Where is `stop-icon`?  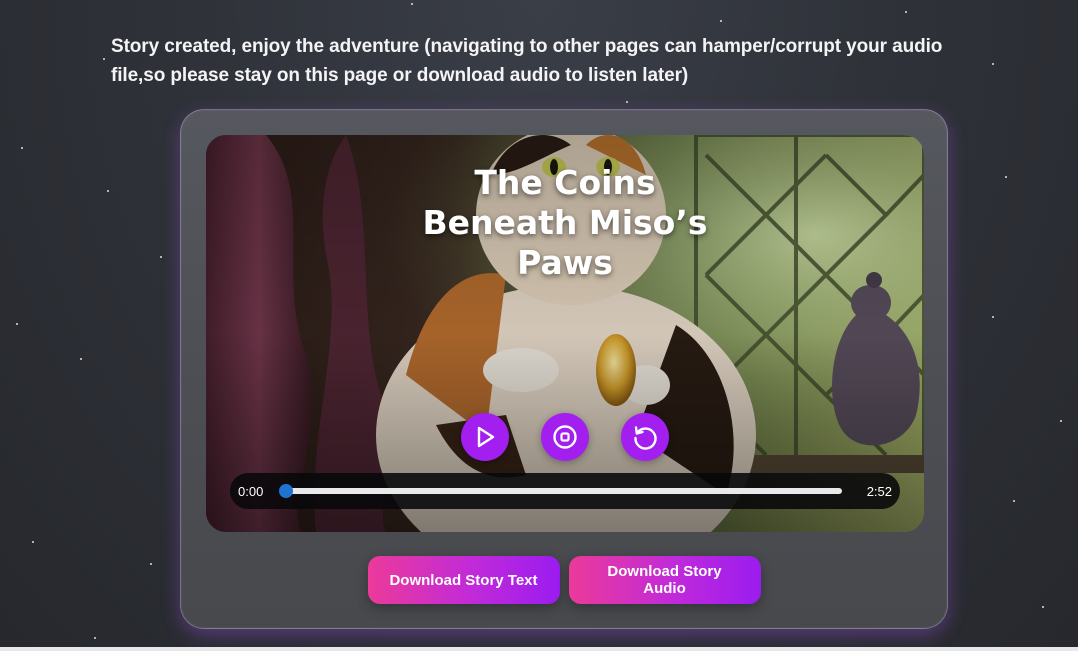 stop-icon is located at coordinates (565, 437).